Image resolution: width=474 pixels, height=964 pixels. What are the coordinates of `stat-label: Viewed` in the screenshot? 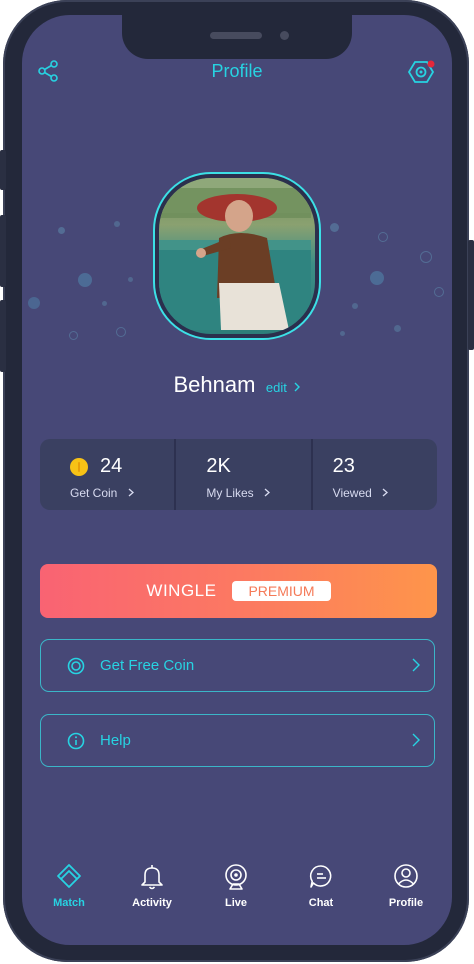 It's located at (352, 493).